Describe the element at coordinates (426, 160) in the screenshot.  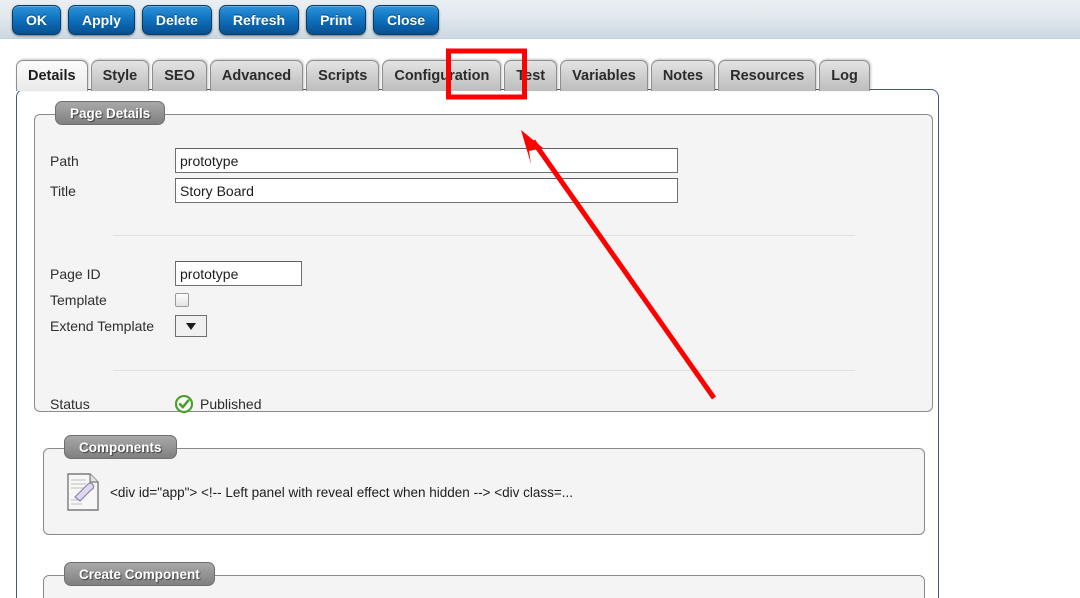
I see `path-input: prototype` at that location.